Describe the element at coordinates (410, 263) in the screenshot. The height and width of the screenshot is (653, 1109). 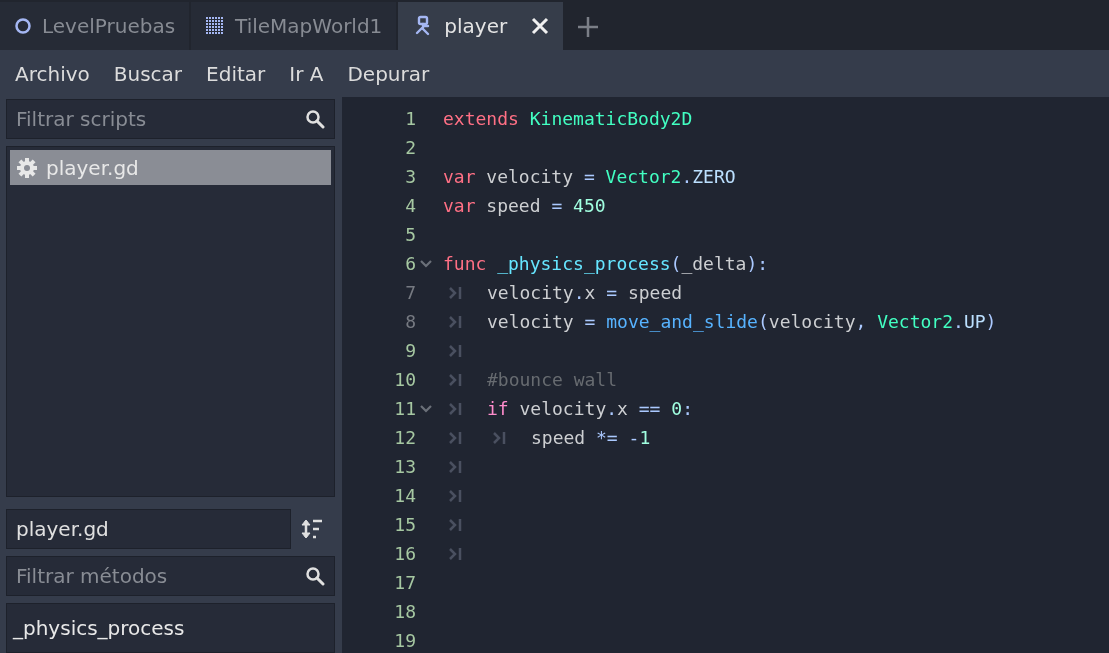
I see `line-number: 6` at that location.